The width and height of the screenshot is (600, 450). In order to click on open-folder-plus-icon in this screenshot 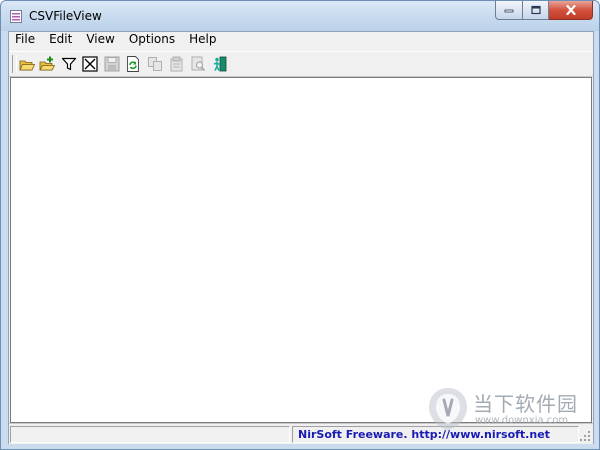, I will do `click(47, 63)`.